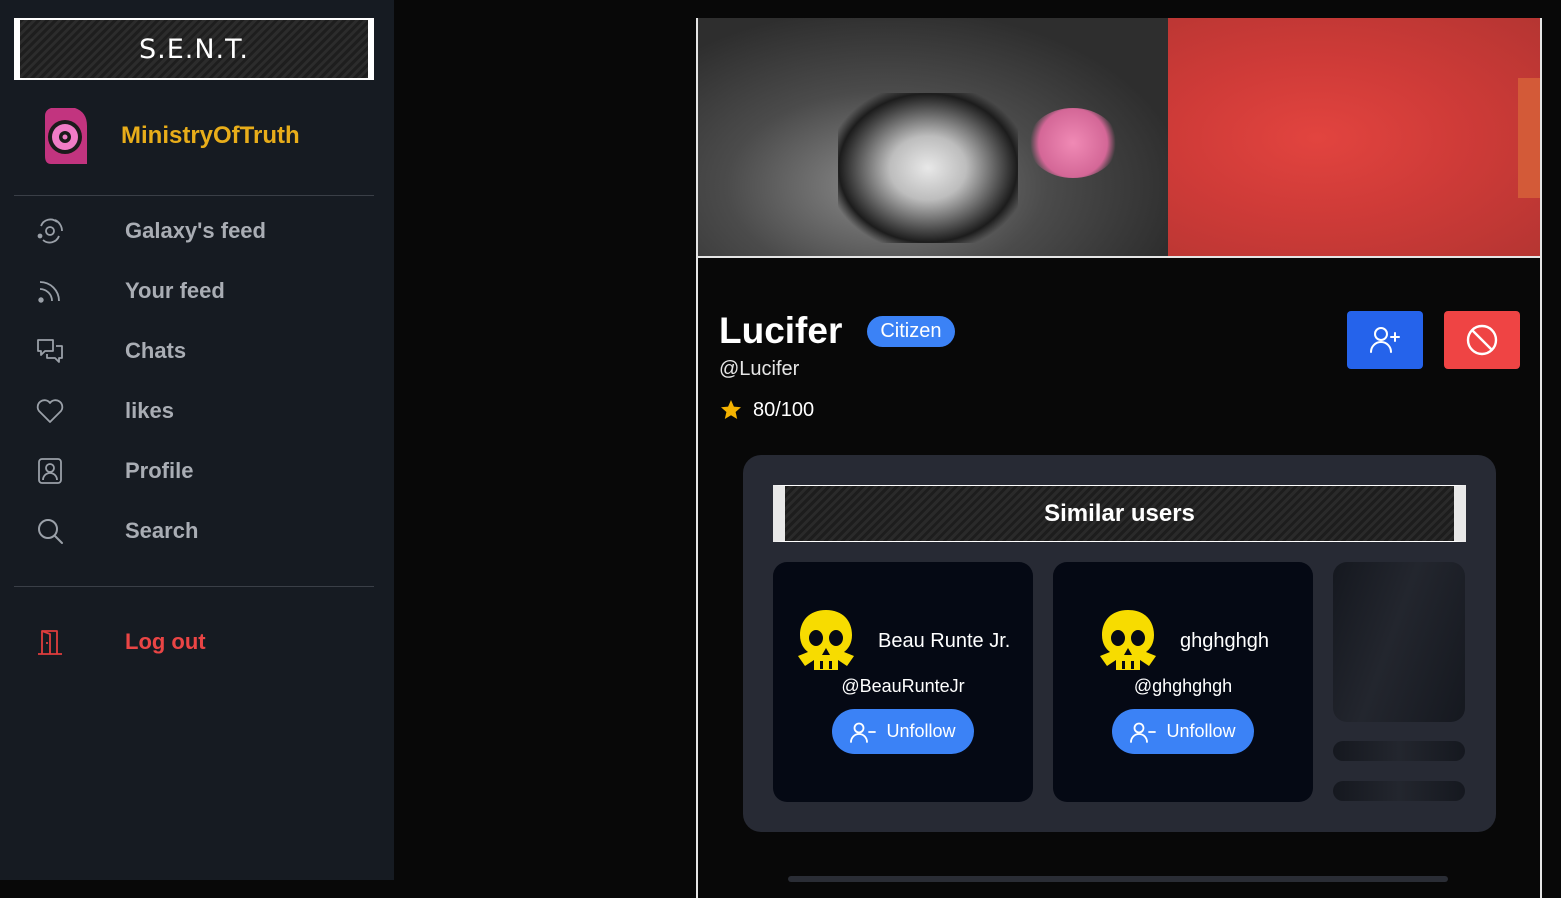 The width and height of the screenshot is (1561, 898). Describe the element at coordinates (781, 330) in the screenshot. I see `profile-name: Lucifer` at that location.